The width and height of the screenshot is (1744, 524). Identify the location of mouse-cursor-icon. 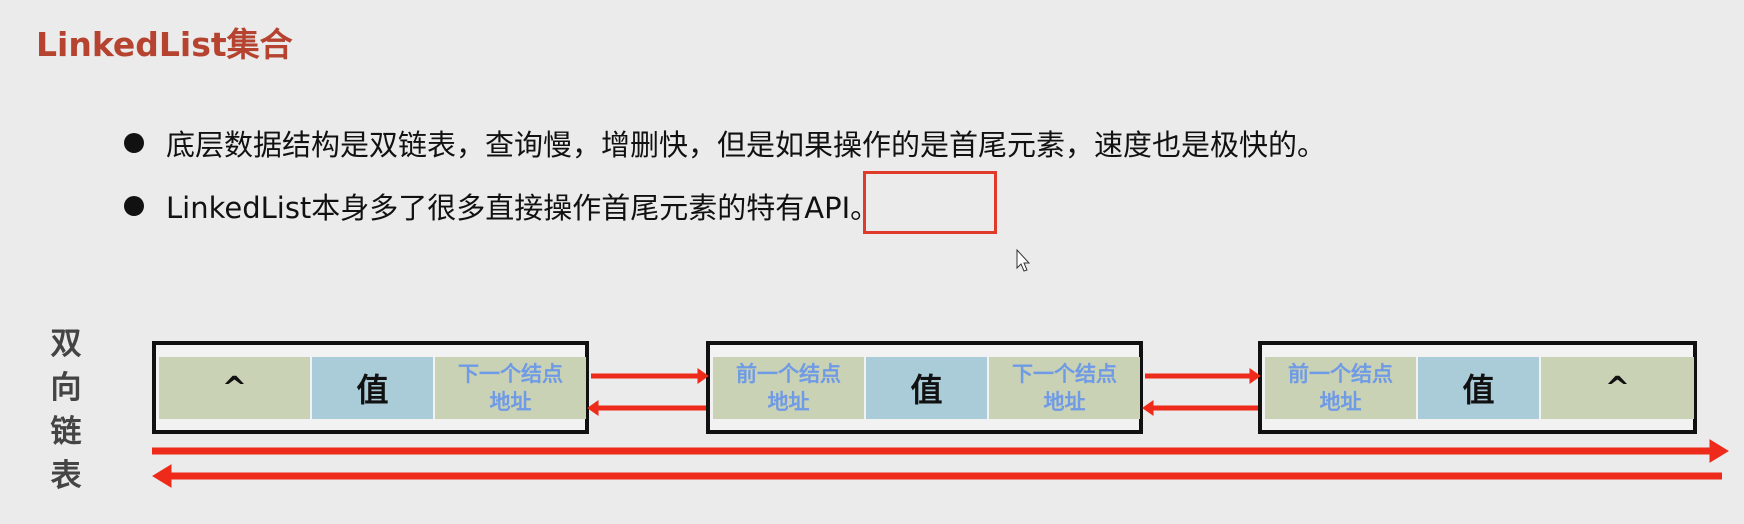
(1023, 260).